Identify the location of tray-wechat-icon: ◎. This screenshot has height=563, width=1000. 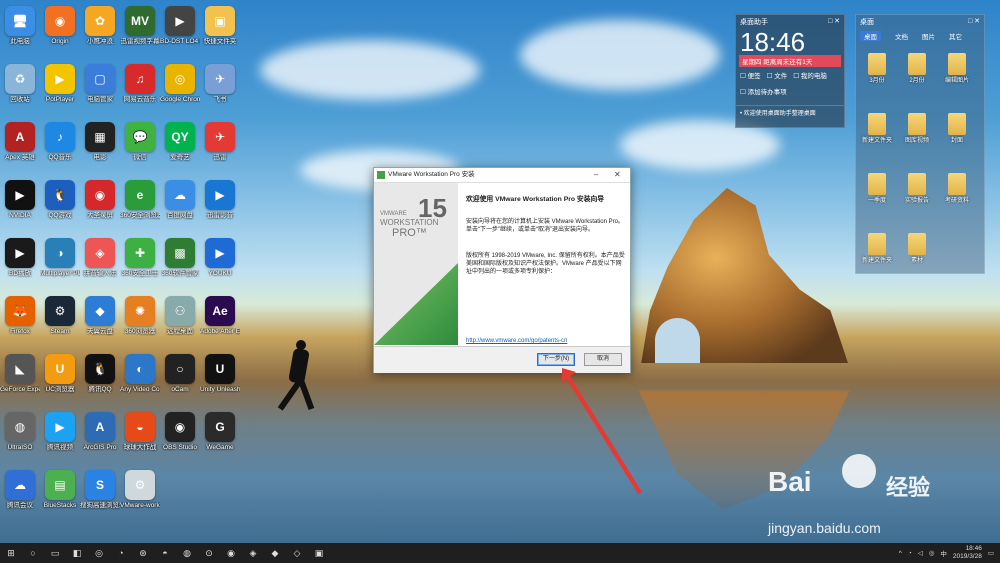
(932, 553).